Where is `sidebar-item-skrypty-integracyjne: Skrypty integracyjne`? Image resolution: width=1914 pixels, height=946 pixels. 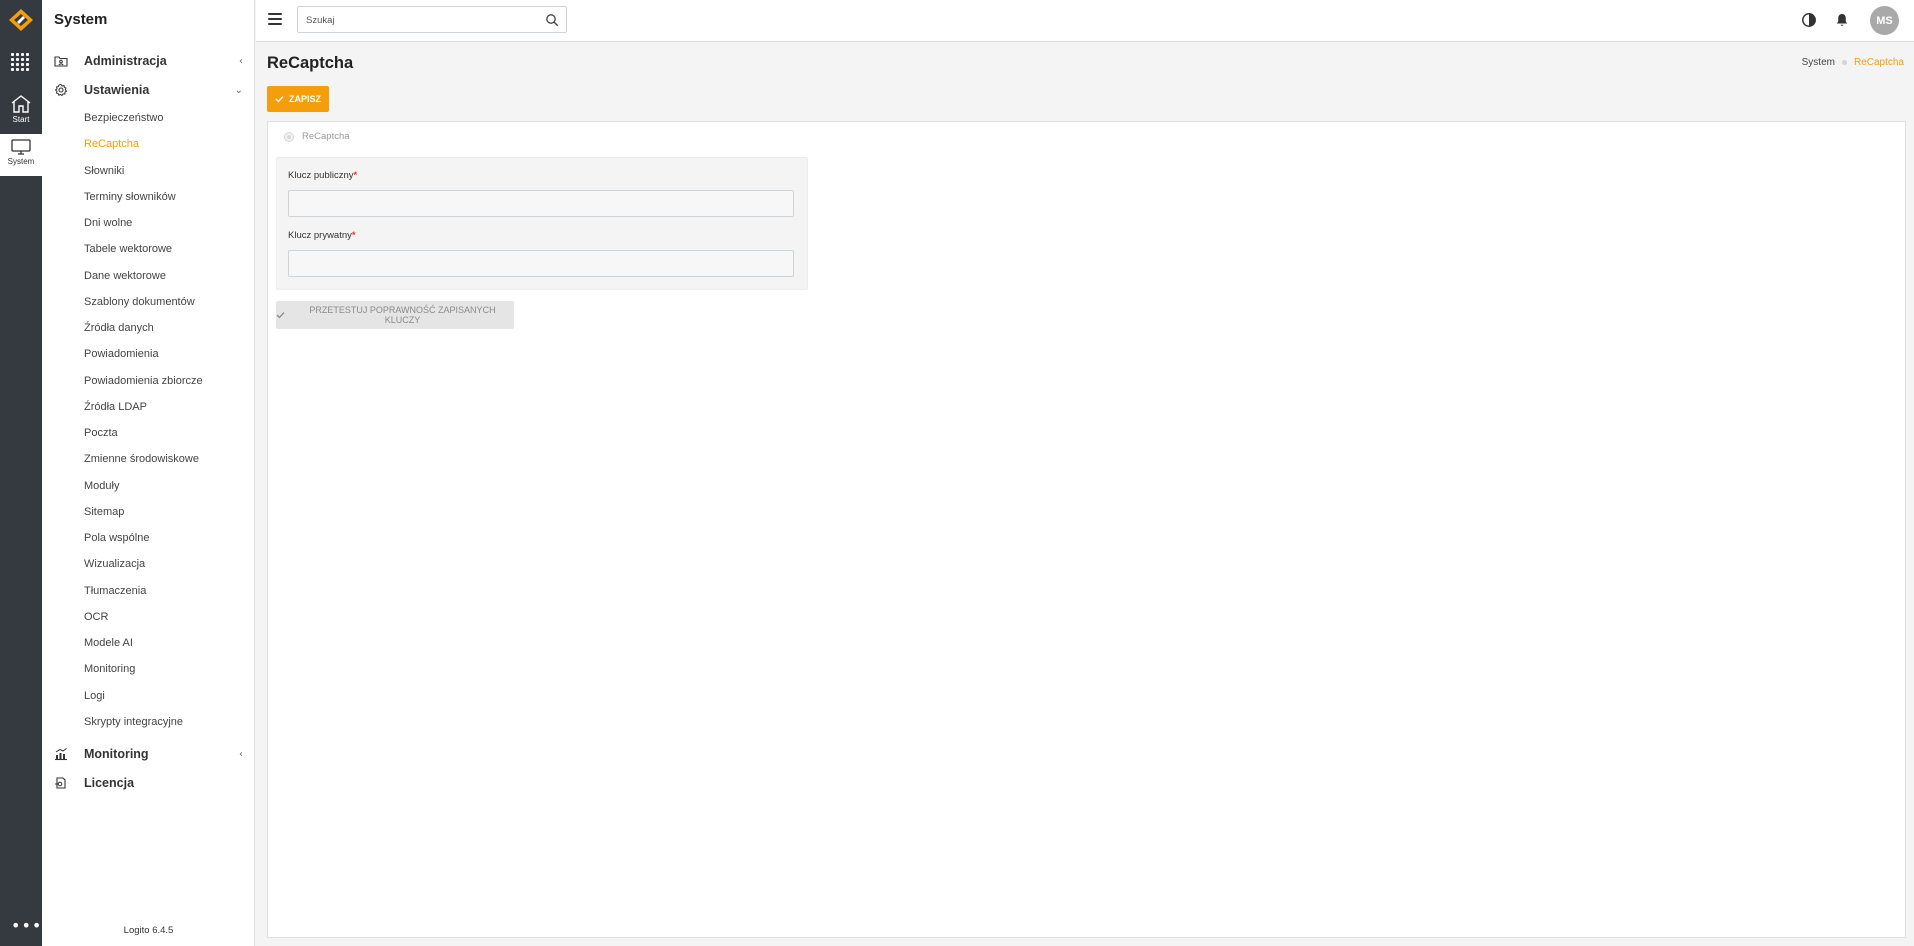
sidebar-item-skrypty-integracyjne: Skrypty integracyjne is located at coordinates (133, 722).